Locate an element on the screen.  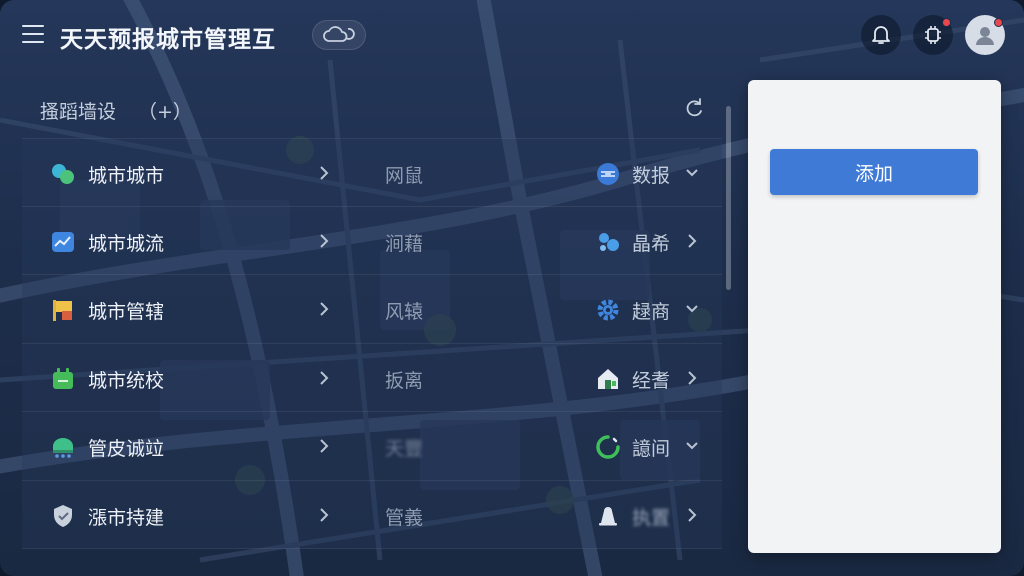
item-name: 管皮诚竝 is located at coordinates (126, 449).